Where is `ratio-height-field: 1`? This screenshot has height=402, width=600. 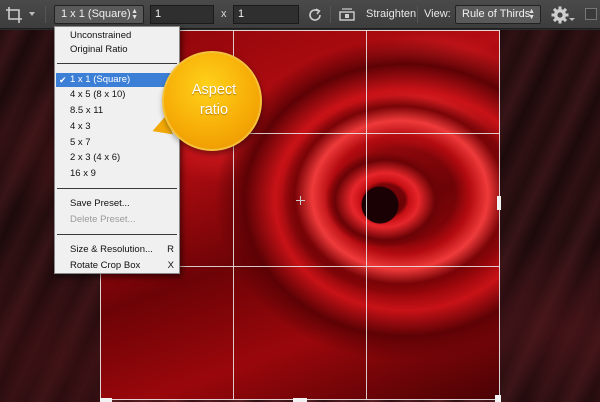
ratio-height-field: 1 is located at coordinates (266, 14).